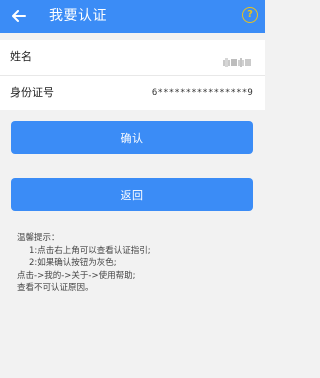 The height and width of the screenshot is (378, 320). Describe the element at coordinates (132, 92) in the screenshot. I see `id-number-row: 身份证号 6****************9` at that location.